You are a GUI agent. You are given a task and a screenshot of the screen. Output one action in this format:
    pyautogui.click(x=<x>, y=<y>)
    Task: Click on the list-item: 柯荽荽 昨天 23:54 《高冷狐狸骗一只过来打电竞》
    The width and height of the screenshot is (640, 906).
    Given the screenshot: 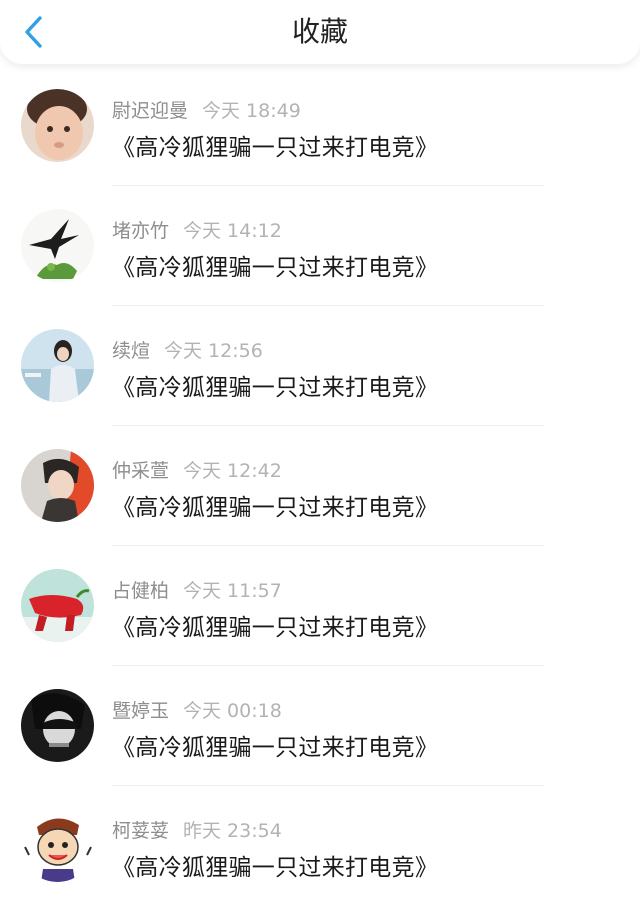 What is the action you would take?
    pyautogui.click(x=320, y=846)
    